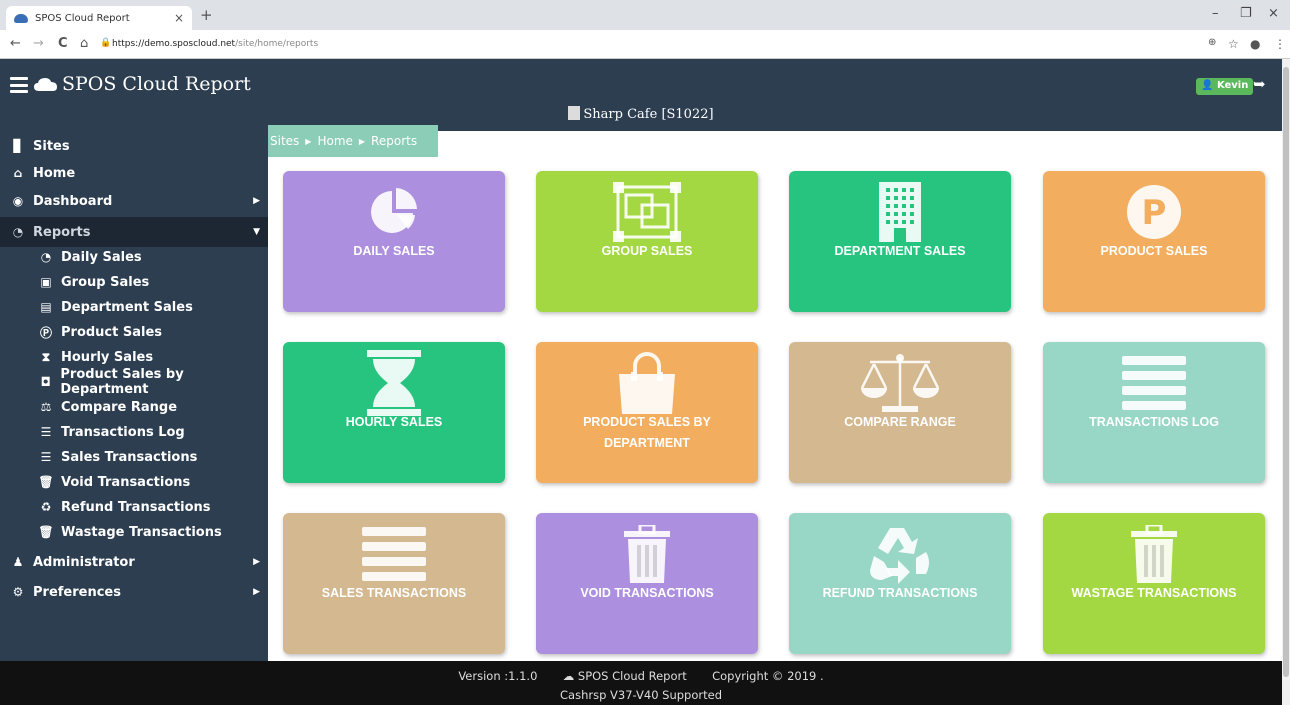  What do you see at coordinates (46, 307) in the screenshot?
I see `building-icon: ▤` at bounding box center [46, 307].